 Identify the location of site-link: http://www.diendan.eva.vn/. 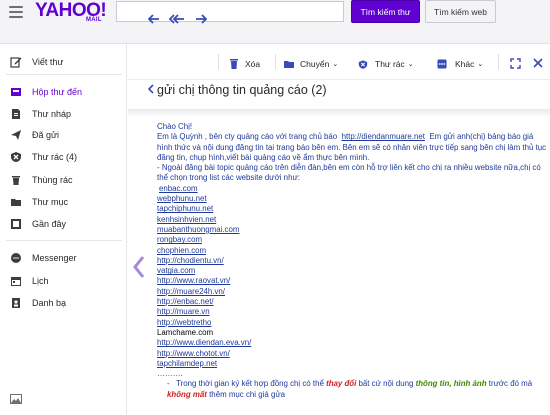
(204, 342).